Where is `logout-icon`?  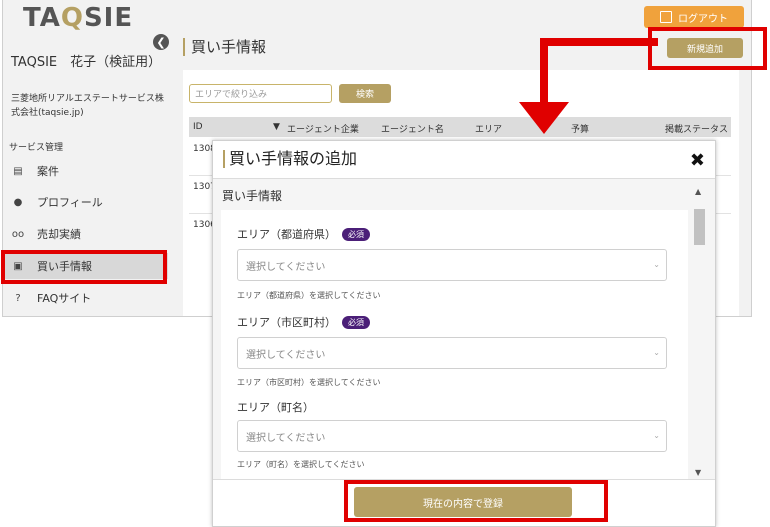 logout-icon is located at coordinates (666, 17).